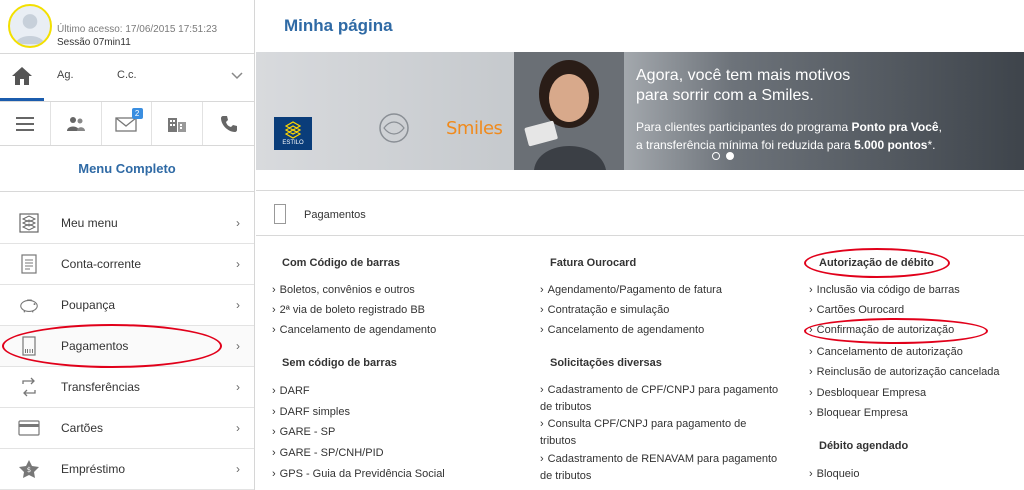 This screenshot has width=1024, height=490. I want to click on menu-item-label: Pagamentos, so click(95, 346).